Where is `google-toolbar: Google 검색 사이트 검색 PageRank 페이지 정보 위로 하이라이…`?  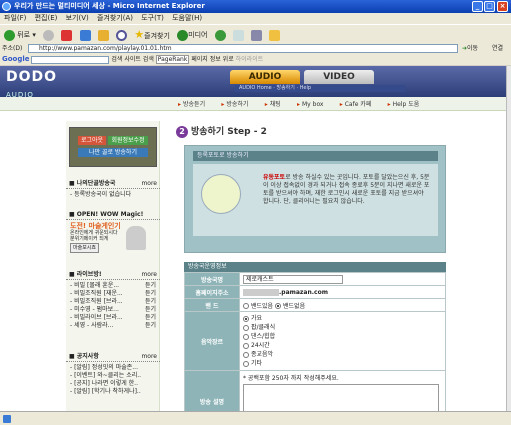
google-toolbar: Google 검색 사이트 검색 PageRank 페이지 정보 위로 하이라이… is located at coordinates (255, 59).